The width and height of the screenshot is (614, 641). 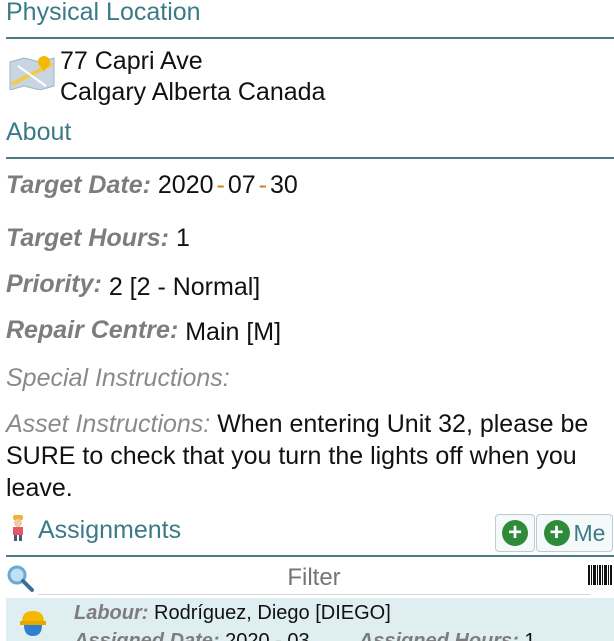 What do you see at coordinates (241, 185) in the screenshot?
I see `target-date-month: 07` at bounding box center [241, 185].